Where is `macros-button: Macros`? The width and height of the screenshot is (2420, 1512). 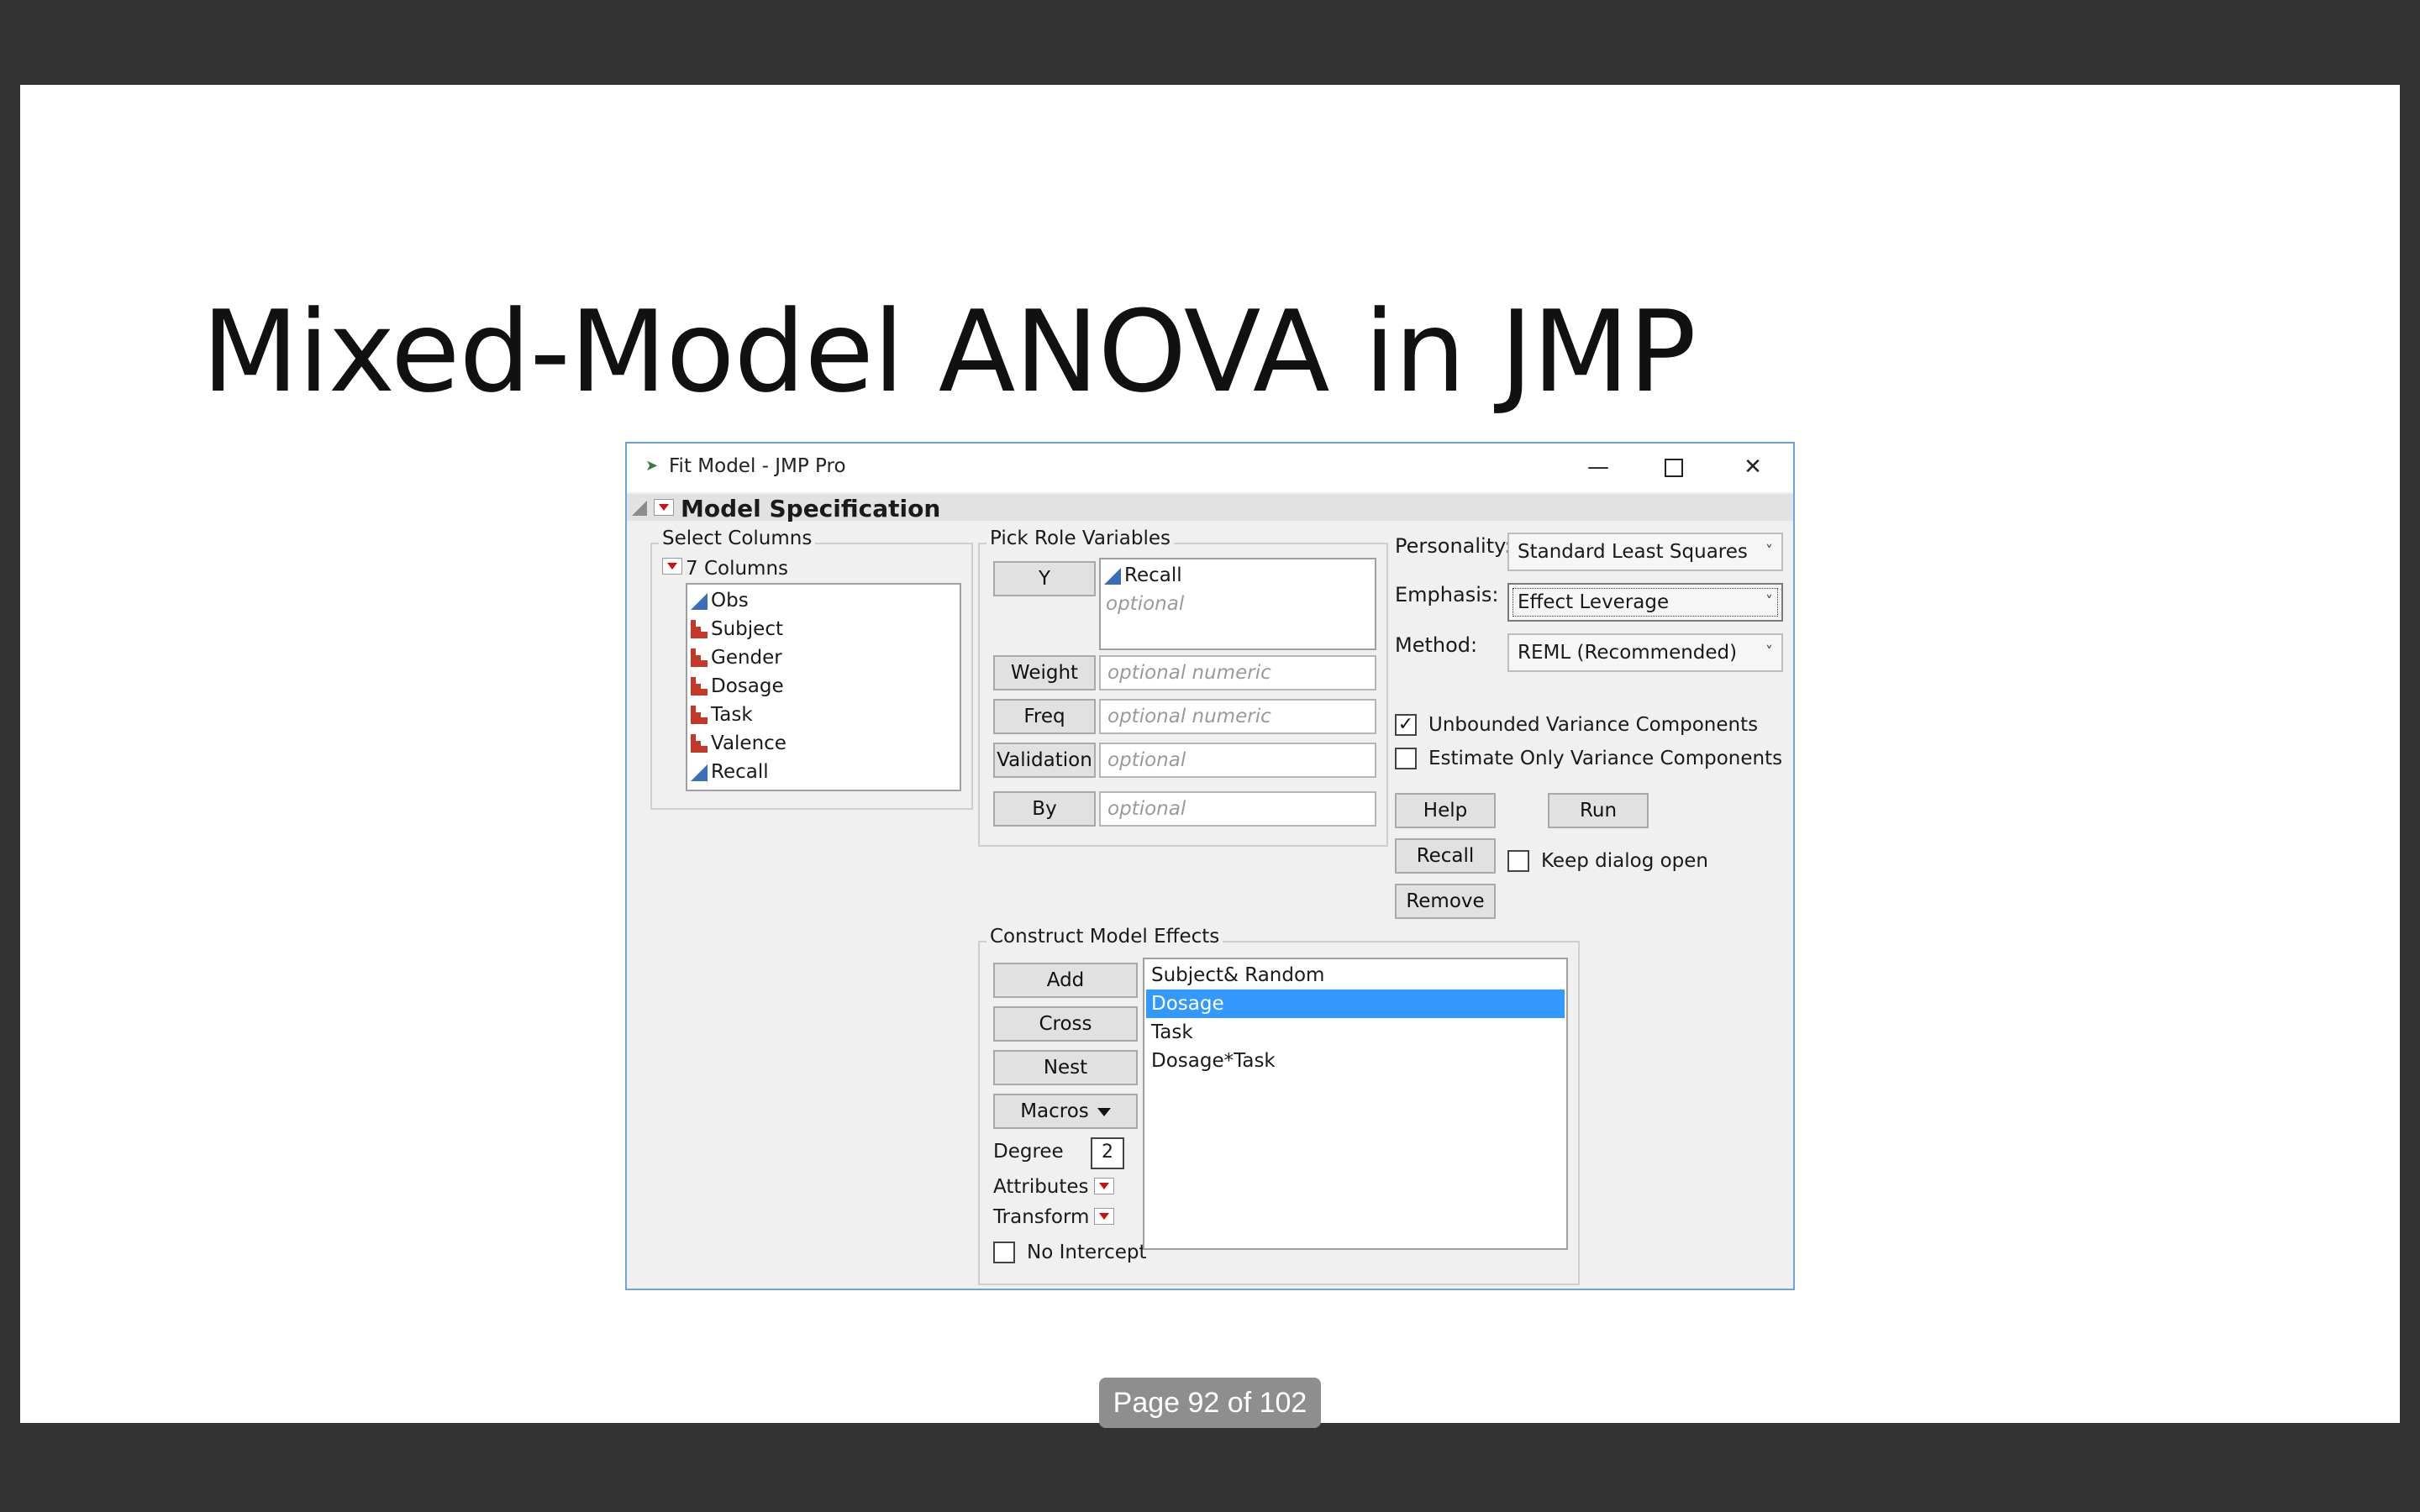
macros-button: Macros is located at coordinates (1065, 1111).